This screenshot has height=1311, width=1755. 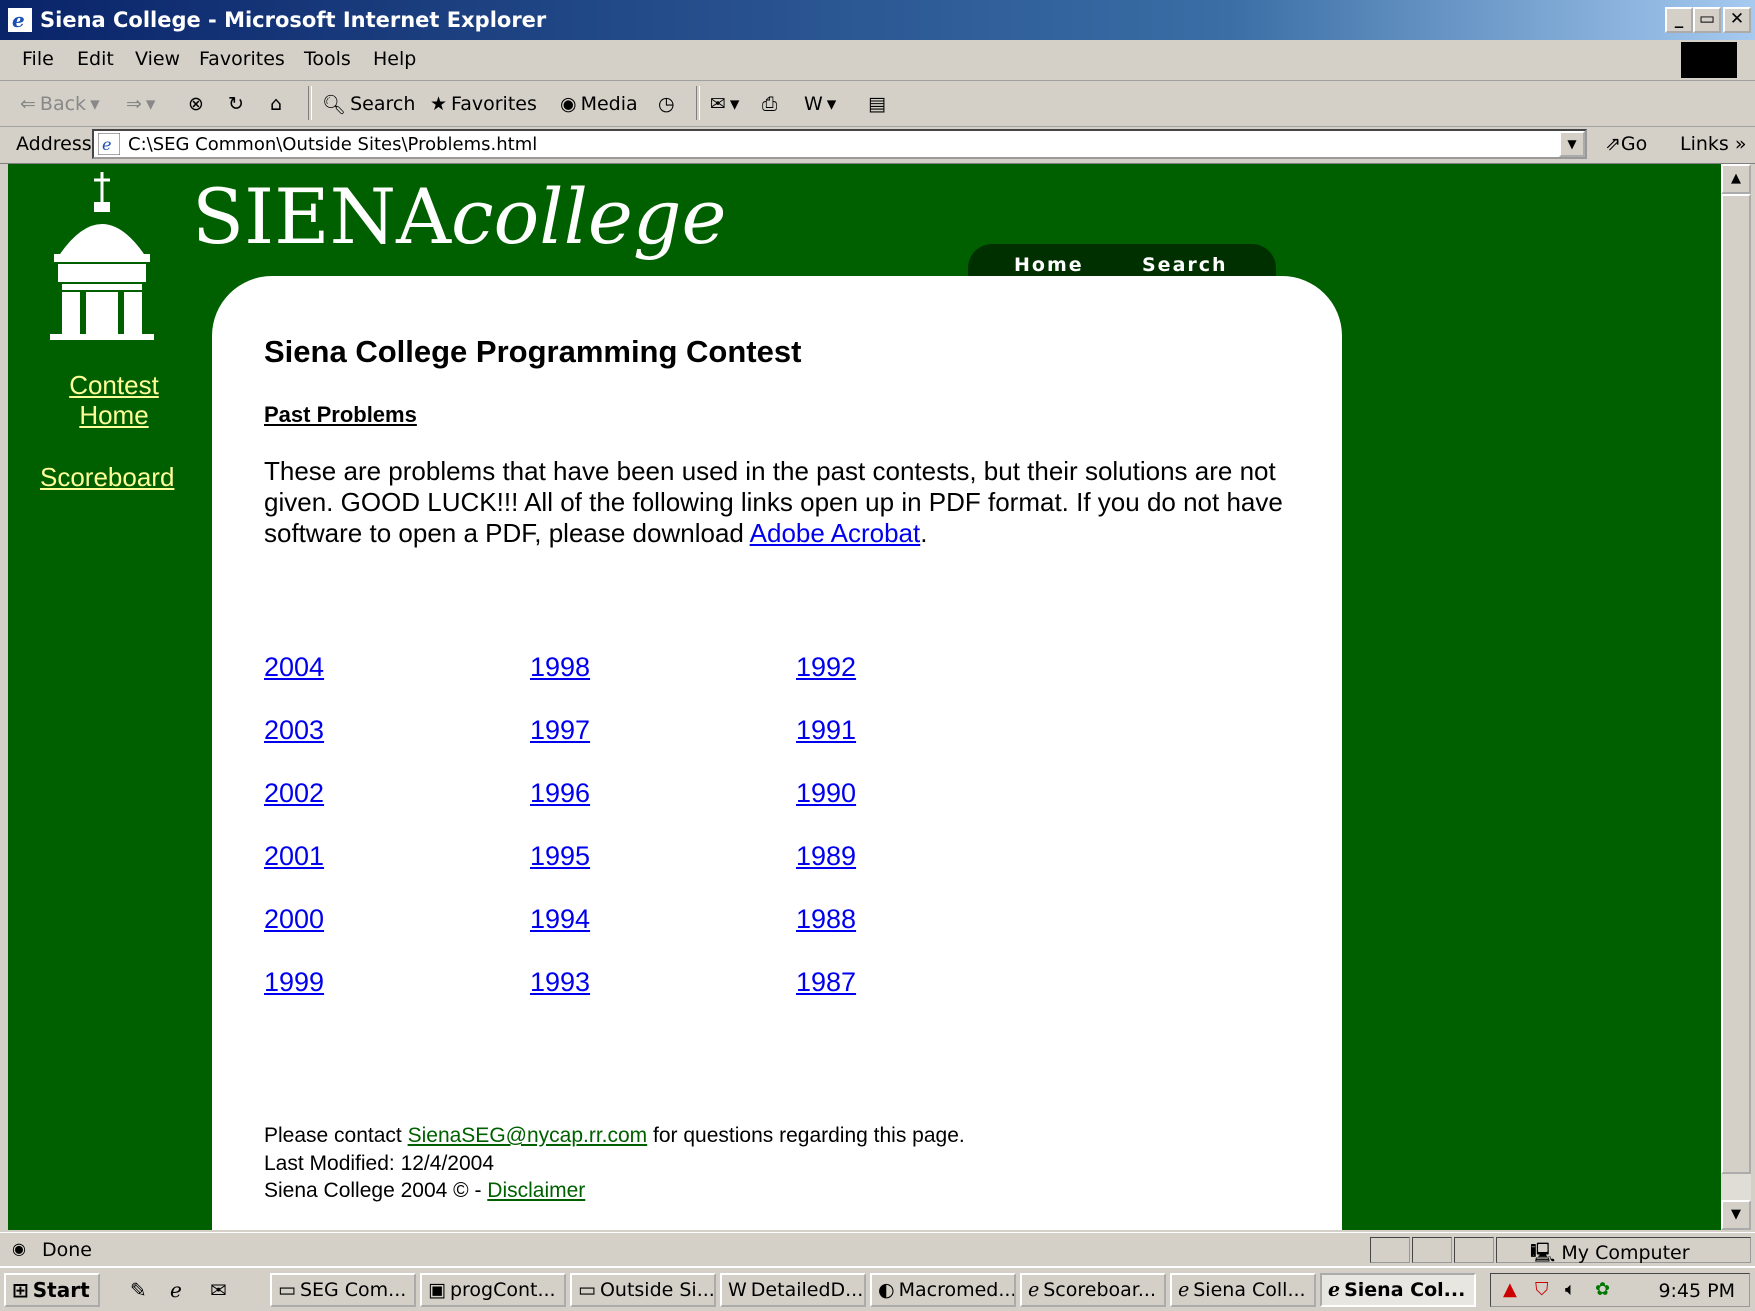 What do you see at coordinates (236, 104) in the screenshot?
I see `refresh-button: ↻` at bounding box center [236, 104].